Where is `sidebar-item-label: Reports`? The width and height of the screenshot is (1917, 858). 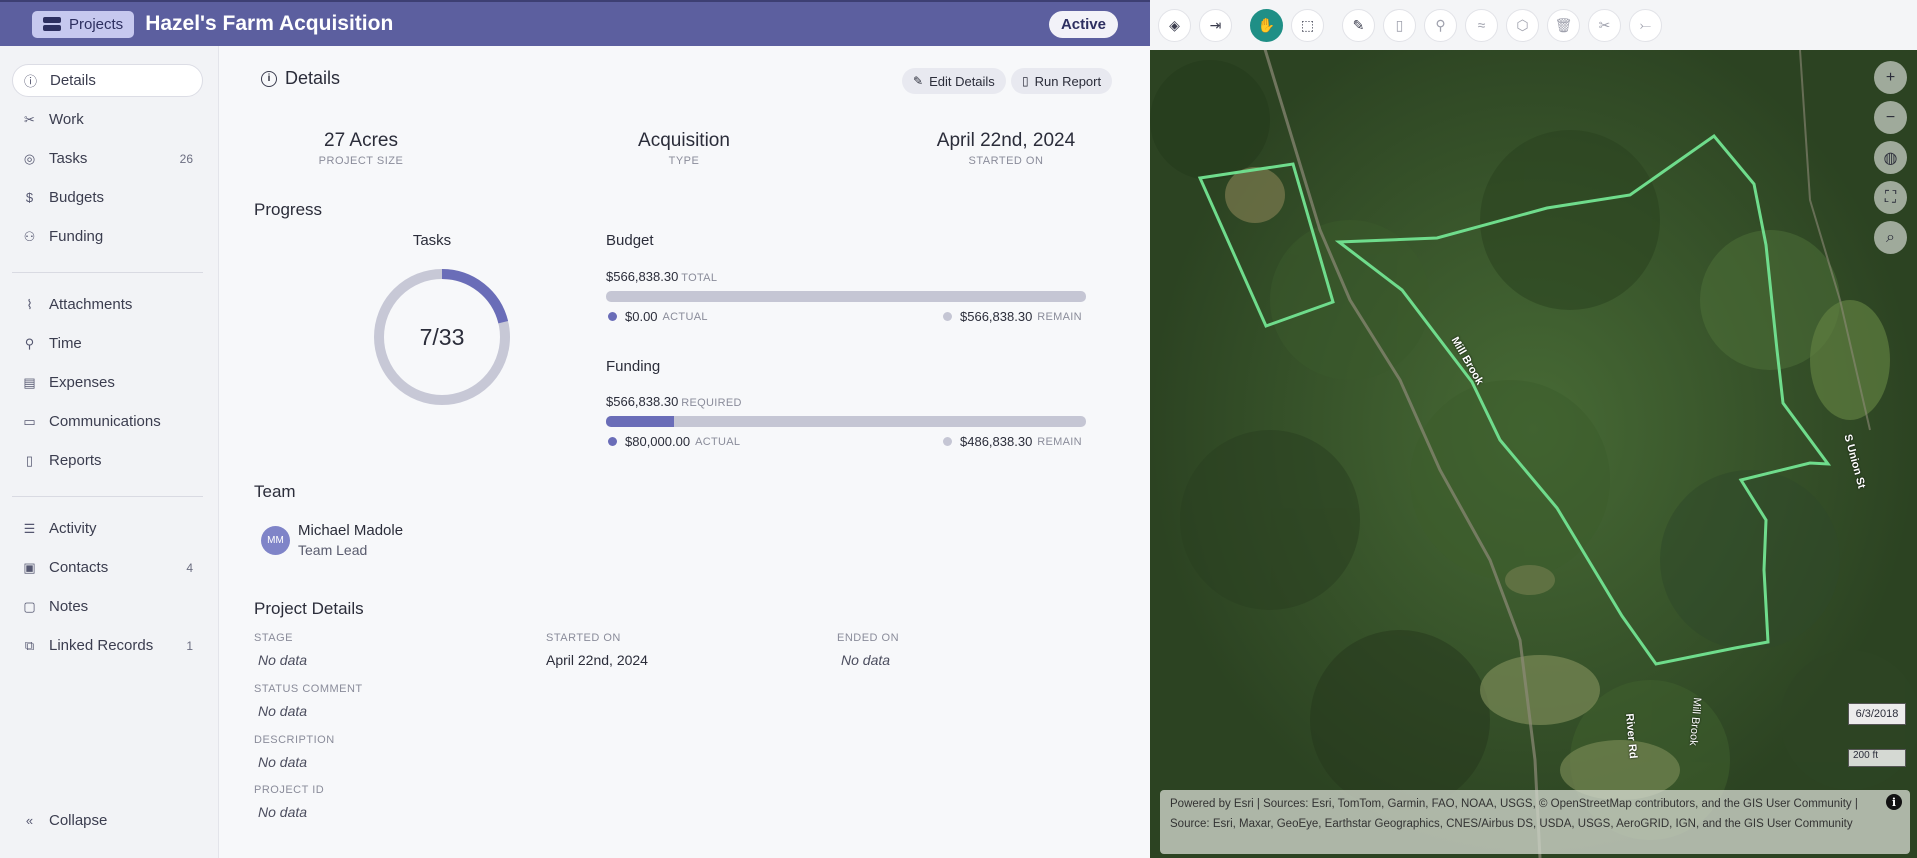
sidebar-item-label: Reports is located at coordinates (75, 460).